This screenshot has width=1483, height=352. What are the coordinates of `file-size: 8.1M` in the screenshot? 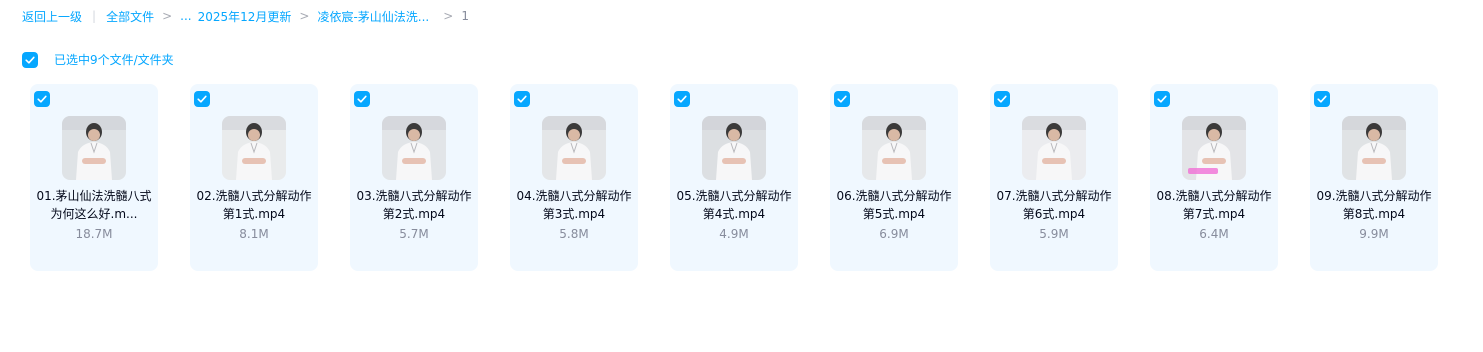 It's located at (254, 234).